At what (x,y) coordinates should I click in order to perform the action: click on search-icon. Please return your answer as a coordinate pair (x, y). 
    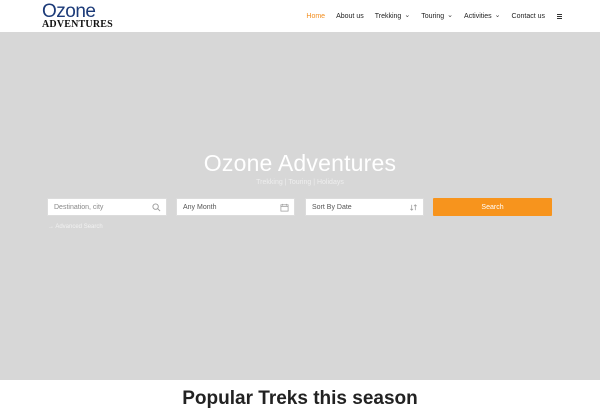
    Looking at the image, I should click on (156, 207).